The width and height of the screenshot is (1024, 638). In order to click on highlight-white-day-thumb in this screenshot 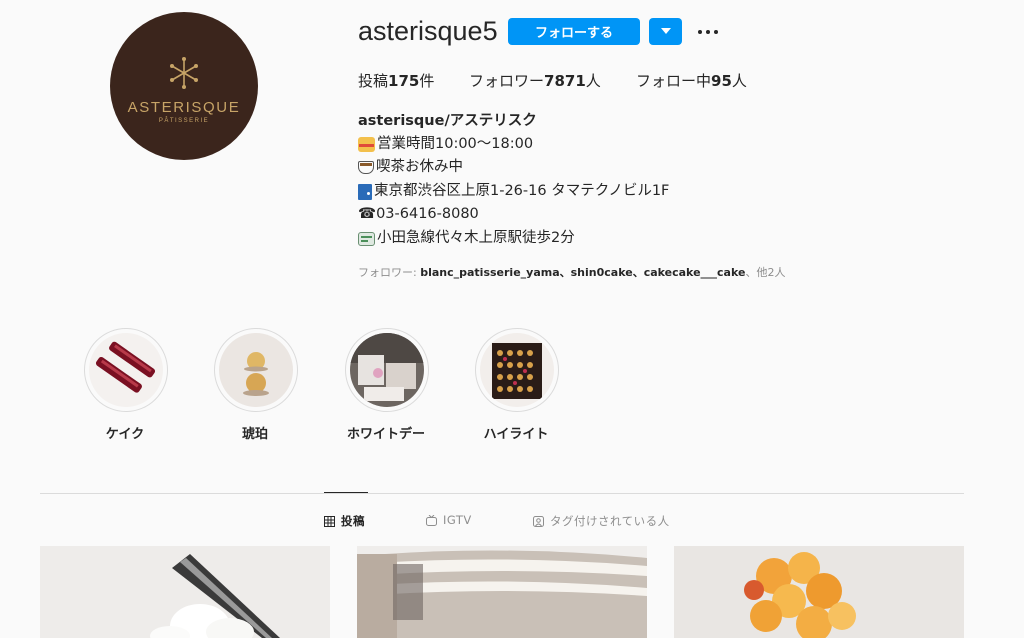, I will do `click(387, 370)`.